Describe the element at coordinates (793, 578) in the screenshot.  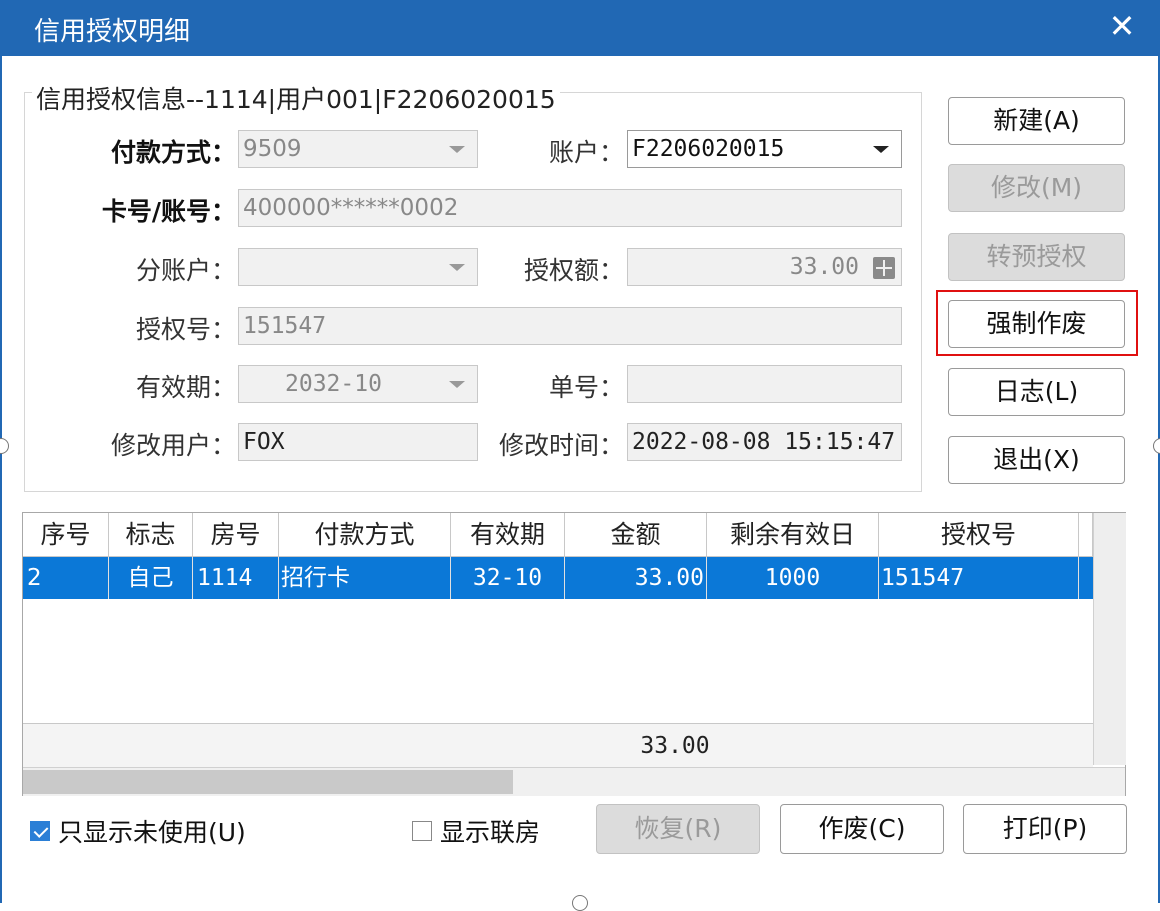
I see `cell-remaining-days: 1000` at that location.